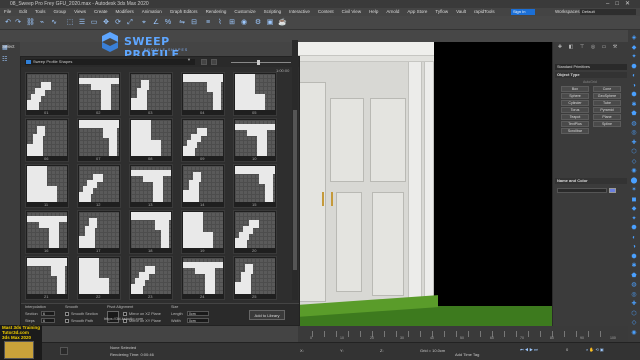  What do you see at coordinates (99, 278) in the screenshot?
I see `profile-tile: 22` at bounding box center [99, 278].